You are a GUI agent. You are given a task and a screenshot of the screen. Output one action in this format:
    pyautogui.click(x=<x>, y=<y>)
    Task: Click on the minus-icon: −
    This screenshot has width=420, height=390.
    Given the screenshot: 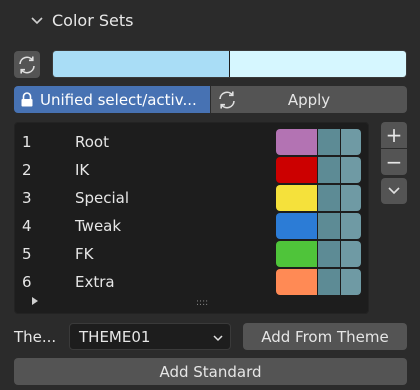 What is the action you would take?
    pyautogui.click(x=394, y=162)
    